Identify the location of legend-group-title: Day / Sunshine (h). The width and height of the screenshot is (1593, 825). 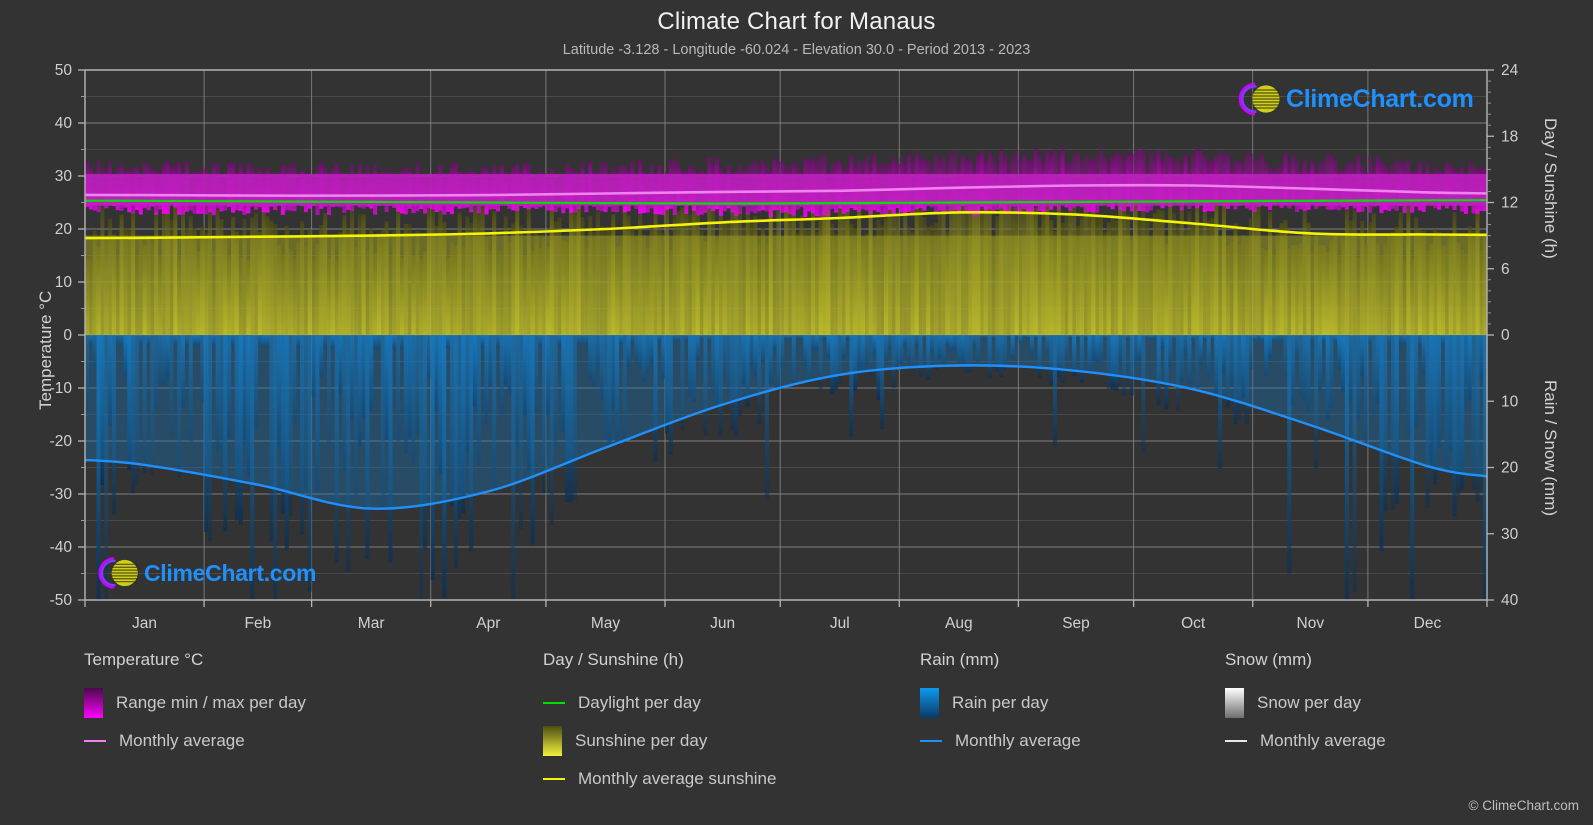
(613, 659).